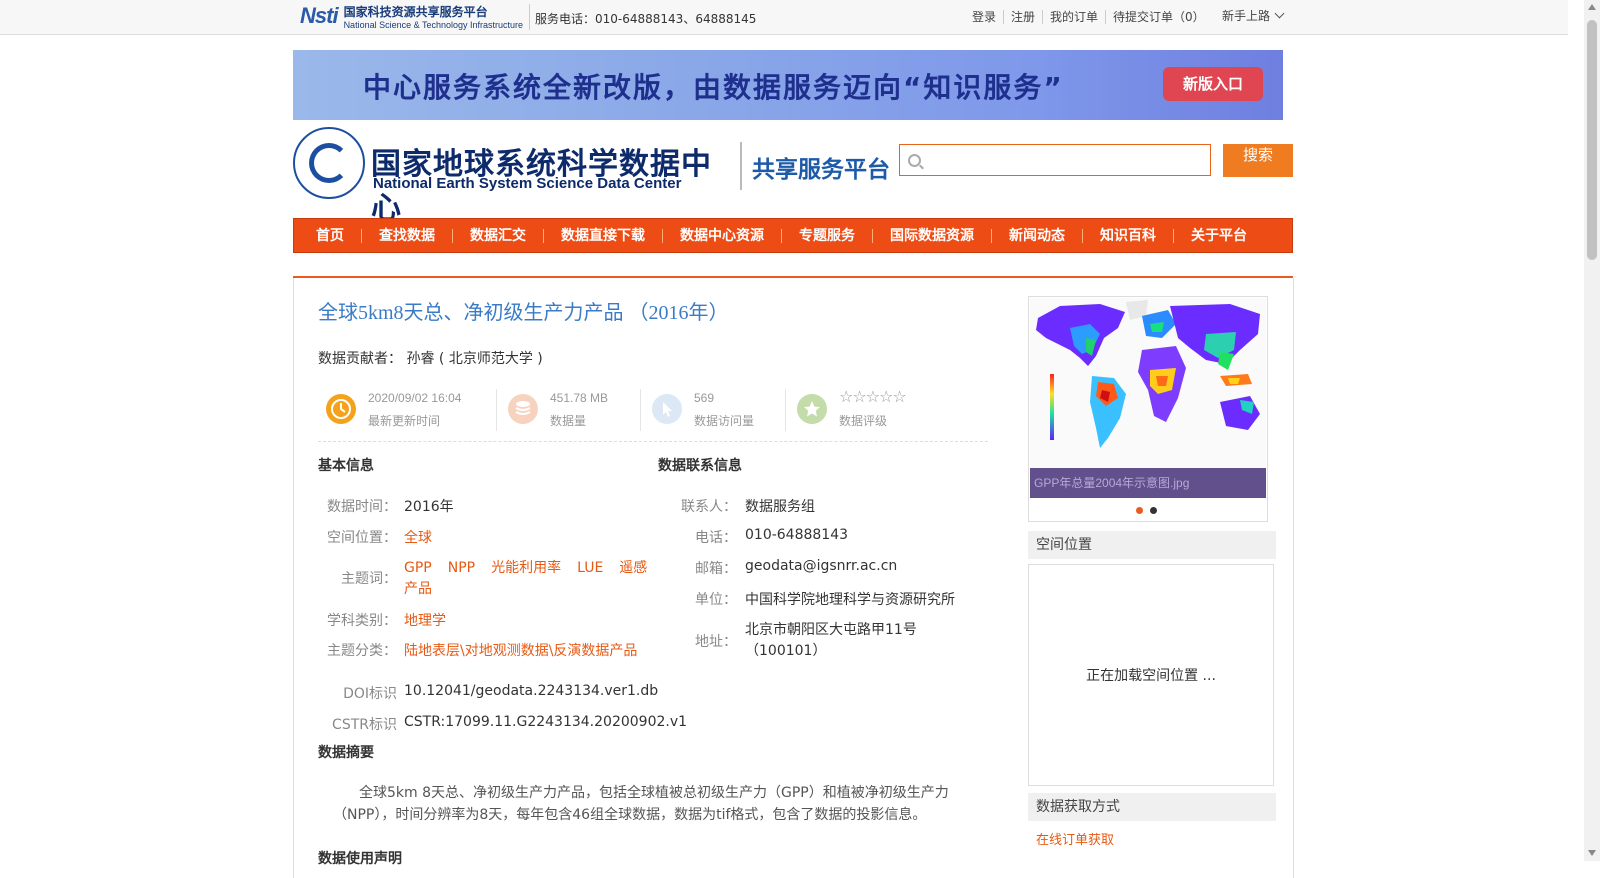 This screenshot has width=1600, height=878. I want to click on usage-statement-heading: 数据使用声明, so click(360, 859).